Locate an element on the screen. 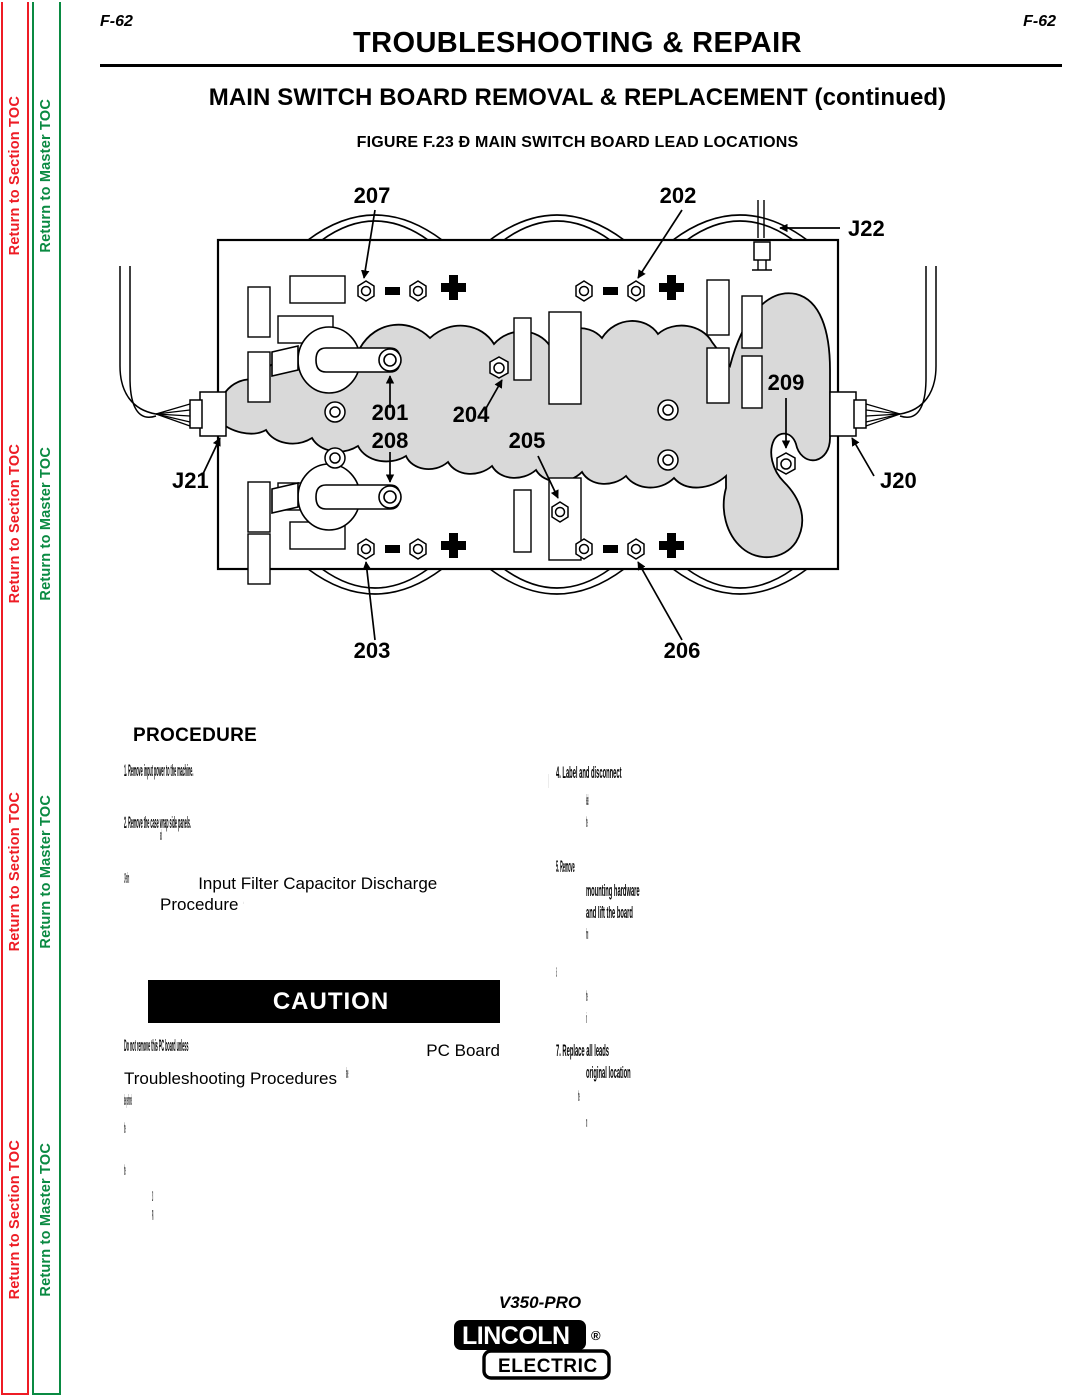 The height and width of the screenshot is (1397, 1080). procedure-right-step-2-sub-c: from is located at coordinates (666, 937).